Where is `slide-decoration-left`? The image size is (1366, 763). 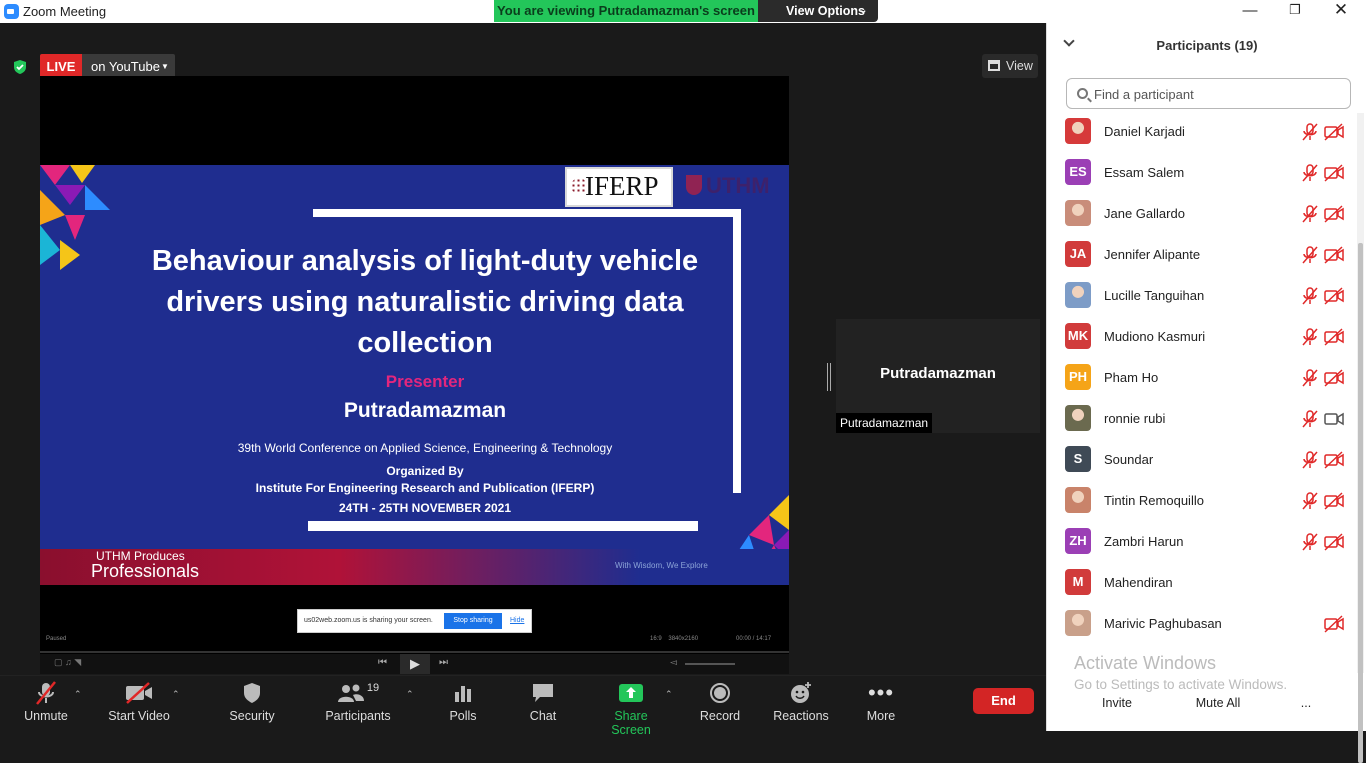
slide-decoration-left is located at coordinates (75, 217).